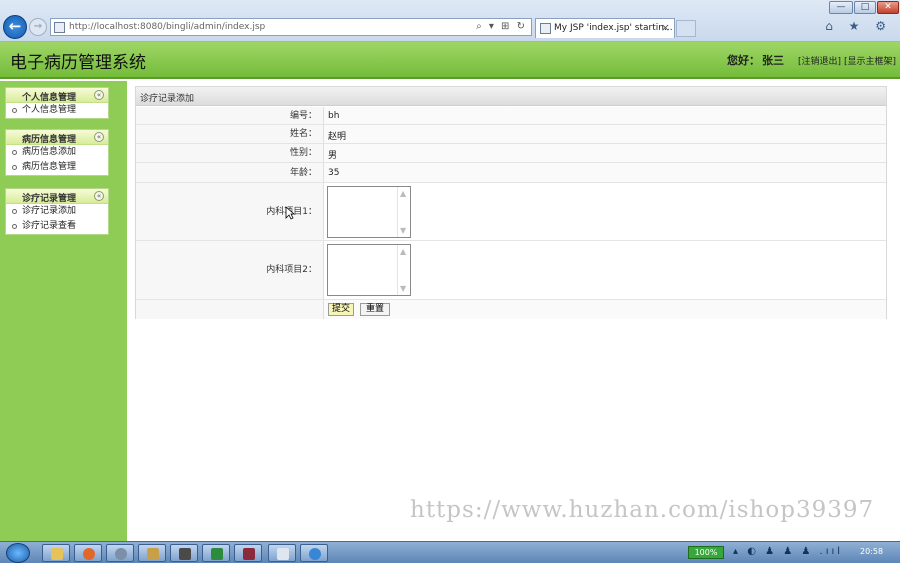  Describe the element at coordinates (337, 137) in the screenshot. I see `name-value: 赵明` at that location.